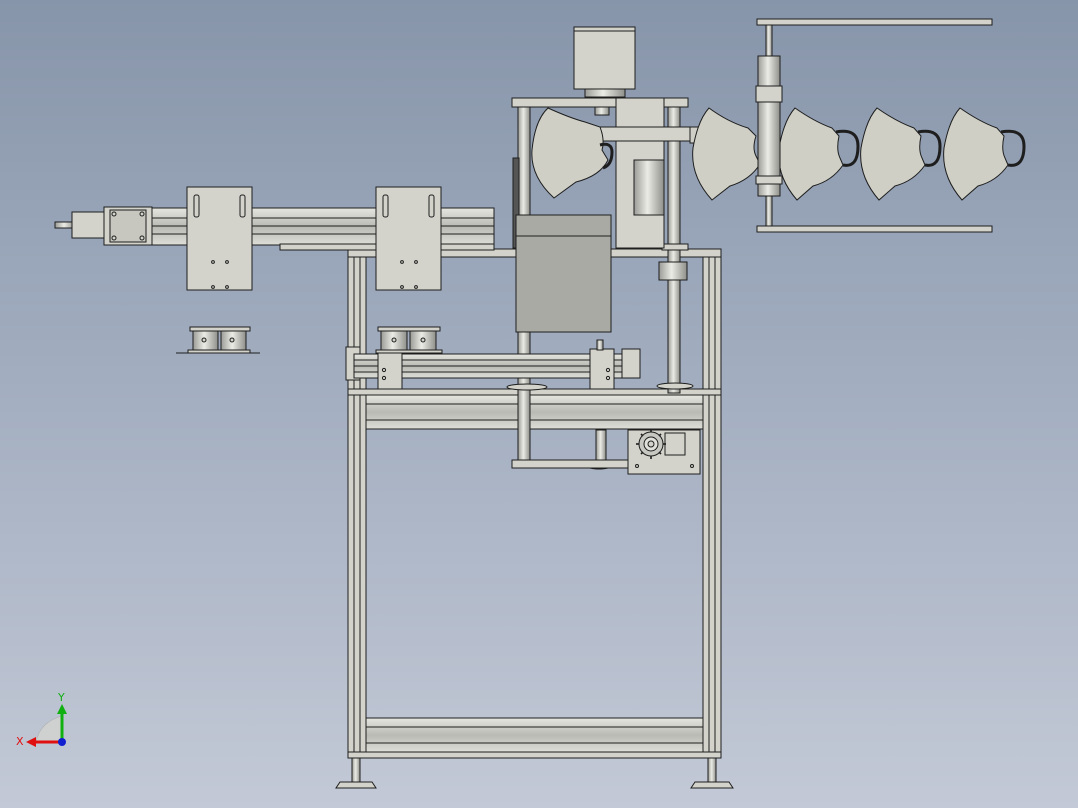 This screenshot has height=808, width=1078. Describe the element at coordinates (664, 452) in the screenshot. I see `sprocket-bracket` at that location.